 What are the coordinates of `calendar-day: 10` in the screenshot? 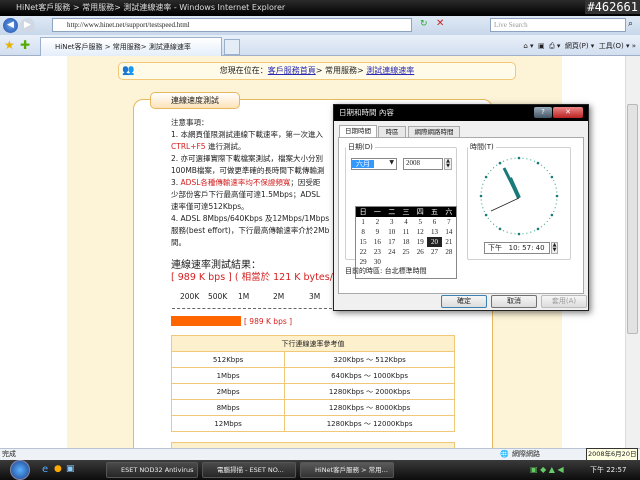 It's located at (392, 232).